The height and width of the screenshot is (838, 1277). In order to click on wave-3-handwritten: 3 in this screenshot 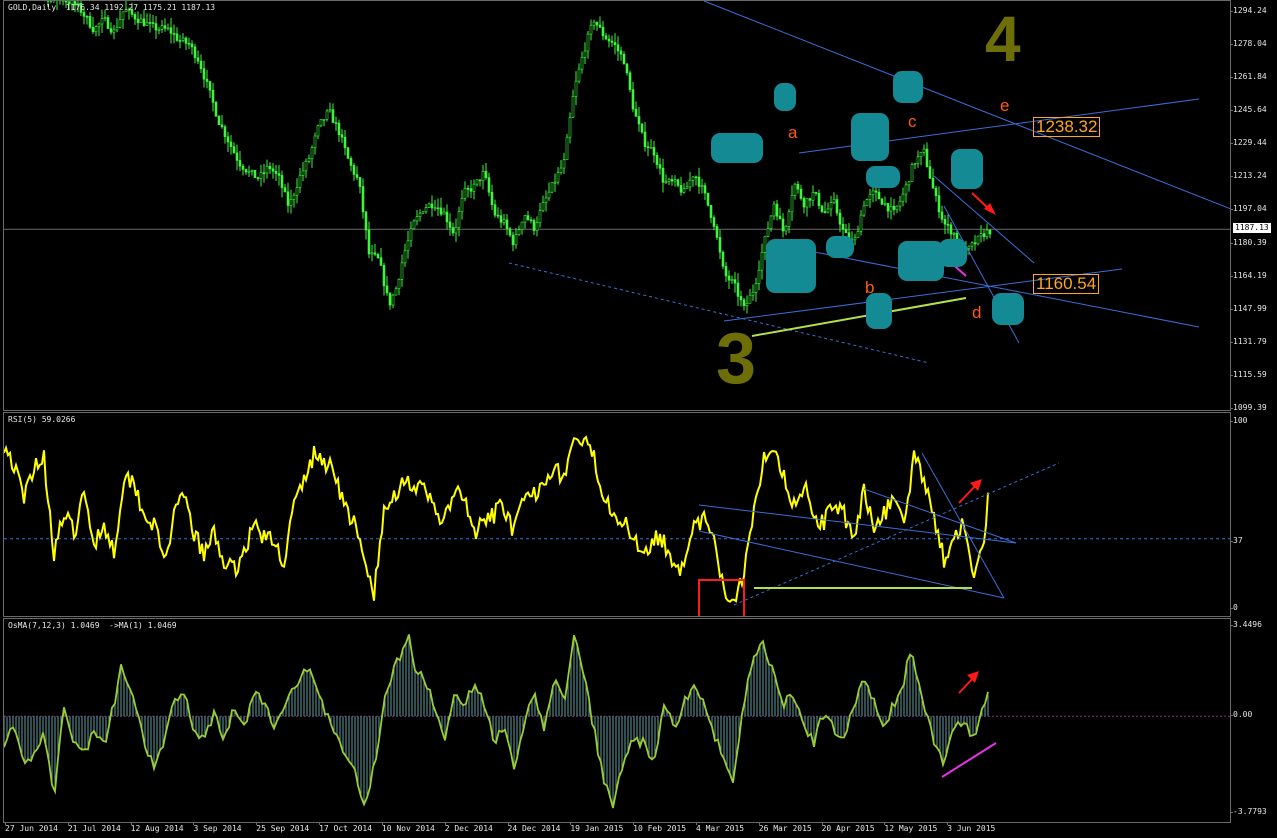, I will do `click(736, 359)`.